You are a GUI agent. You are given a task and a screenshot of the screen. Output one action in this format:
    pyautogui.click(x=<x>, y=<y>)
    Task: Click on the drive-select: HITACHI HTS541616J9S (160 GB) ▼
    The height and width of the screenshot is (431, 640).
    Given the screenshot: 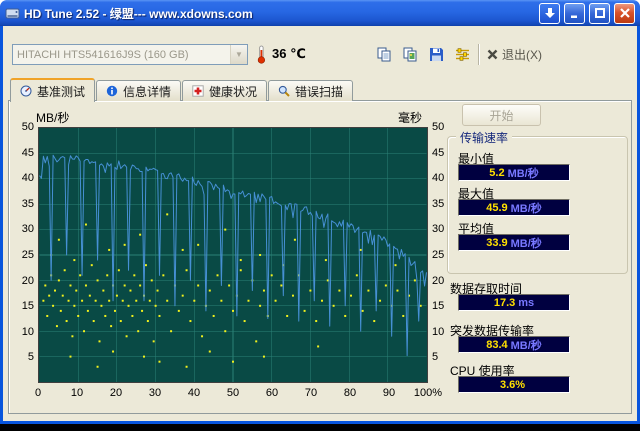 What is the action you would take?
    pyautogui.click(x=130, y=54)
    